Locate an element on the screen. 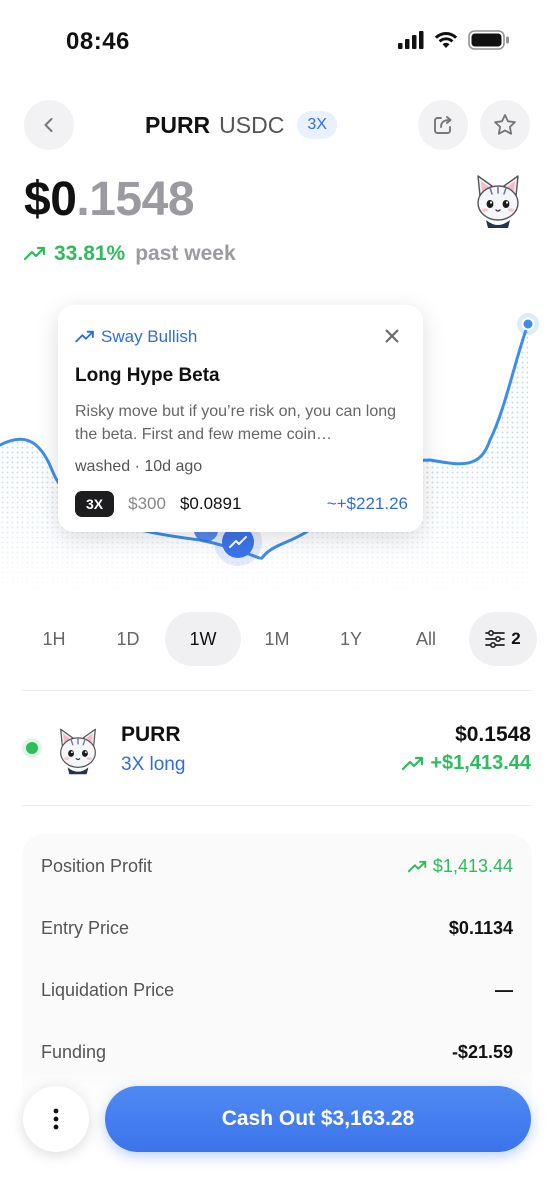 The image size is (554, 1200). chevron-left-icon is located at coordinates (48, 125).